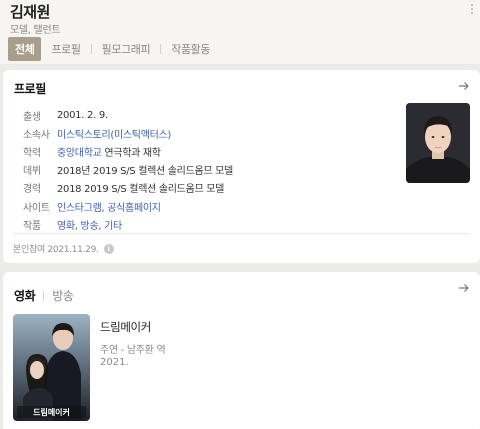 The height and width of the screenshot is (429, 480). Describe the element at coordinates (131, 153) in the screenshot. I see `education-detail: 연극학과 재학` at that location.